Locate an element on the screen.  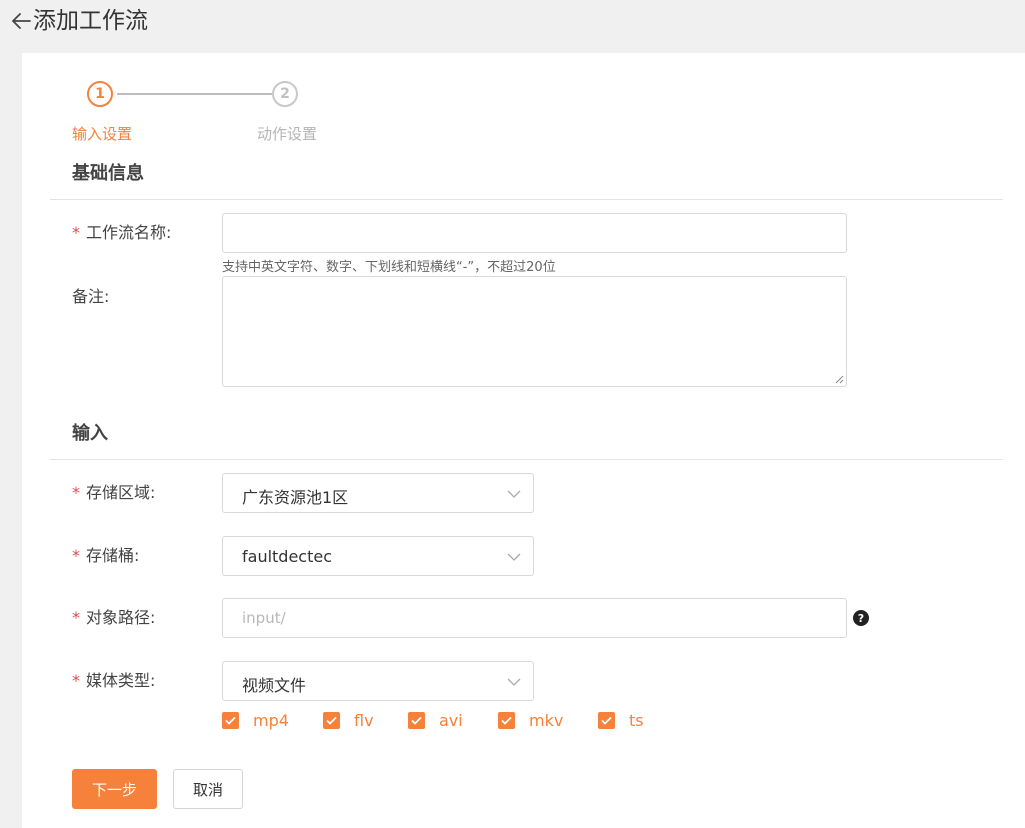
next-step-button: 下一步 is located at coordinates (114, 789).